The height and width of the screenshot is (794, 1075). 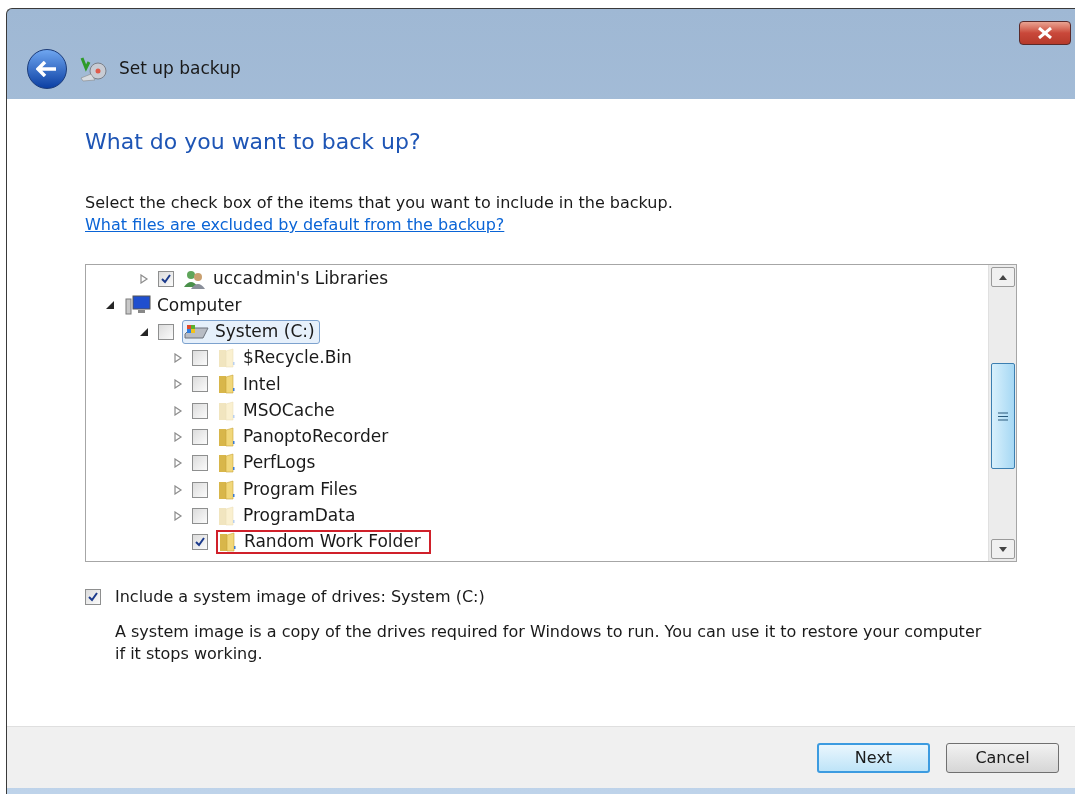 I want to click on scroll-up-button, so click(x=1002, y=277).